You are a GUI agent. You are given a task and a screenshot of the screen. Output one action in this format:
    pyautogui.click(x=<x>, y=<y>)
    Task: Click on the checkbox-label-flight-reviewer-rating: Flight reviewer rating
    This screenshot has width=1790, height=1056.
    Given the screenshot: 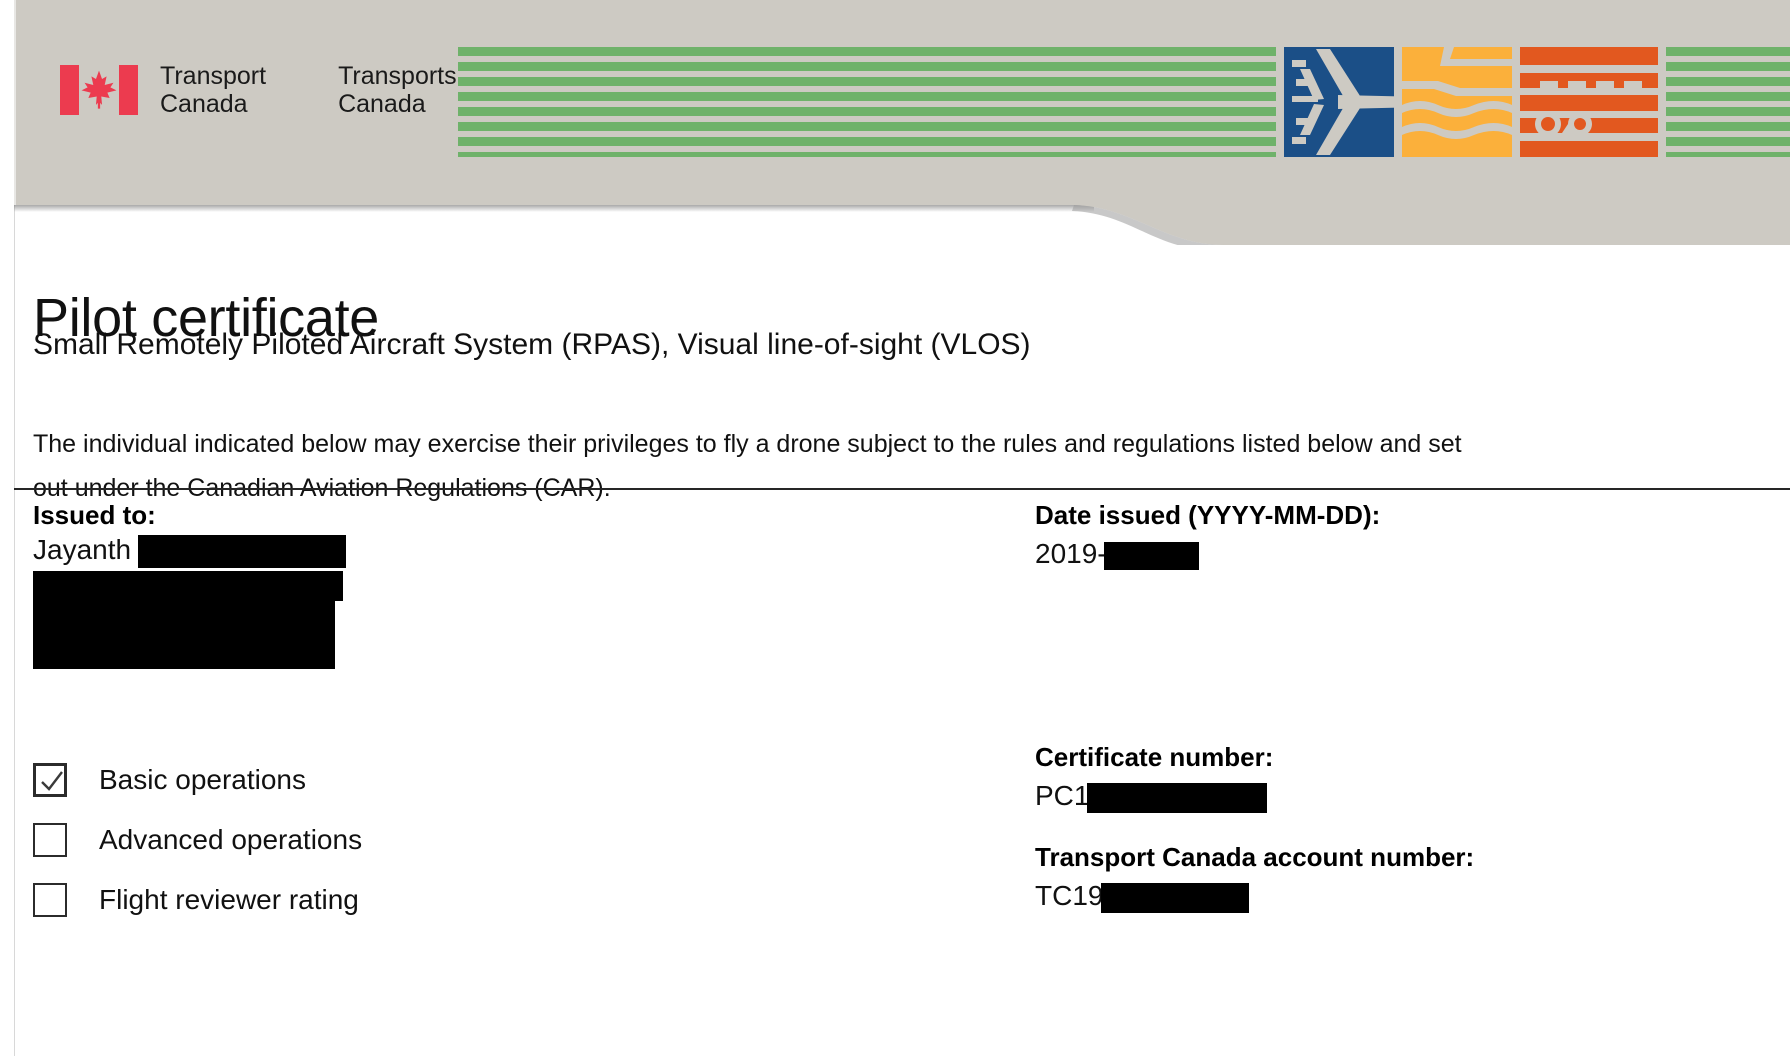 What is the action you would take?
    pyautogui.click(x=229, y=899)
    